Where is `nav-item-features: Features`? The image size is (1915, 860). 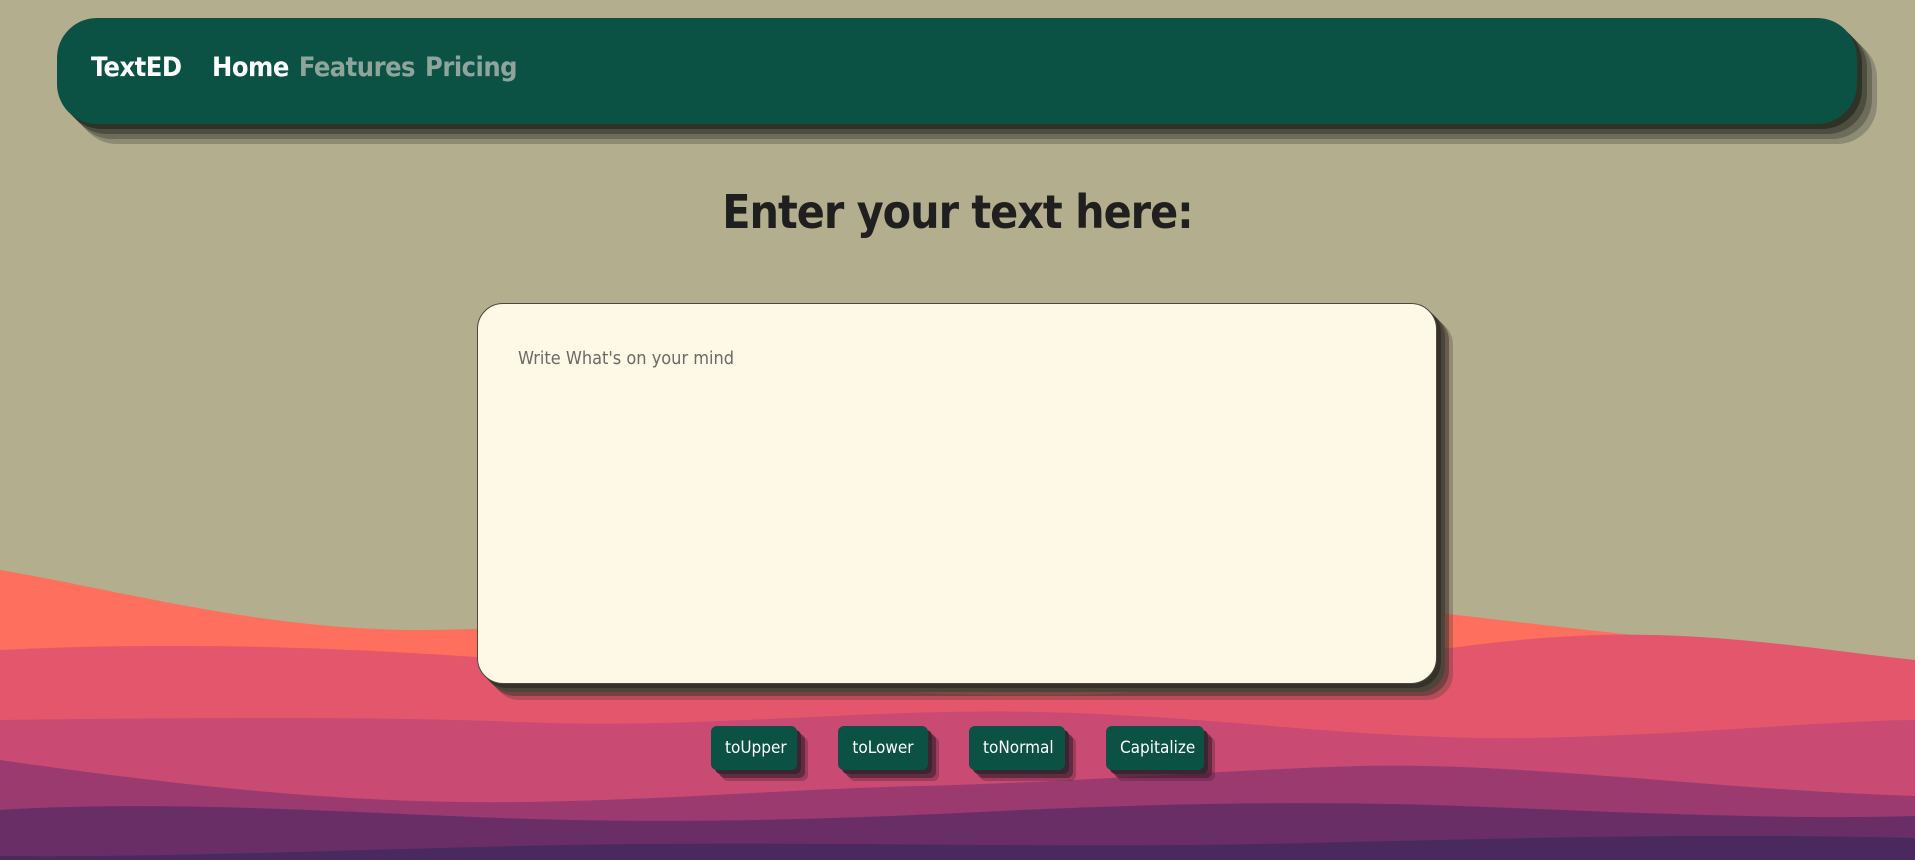
nav-item-features: Features is located at coordinates (357, 67).